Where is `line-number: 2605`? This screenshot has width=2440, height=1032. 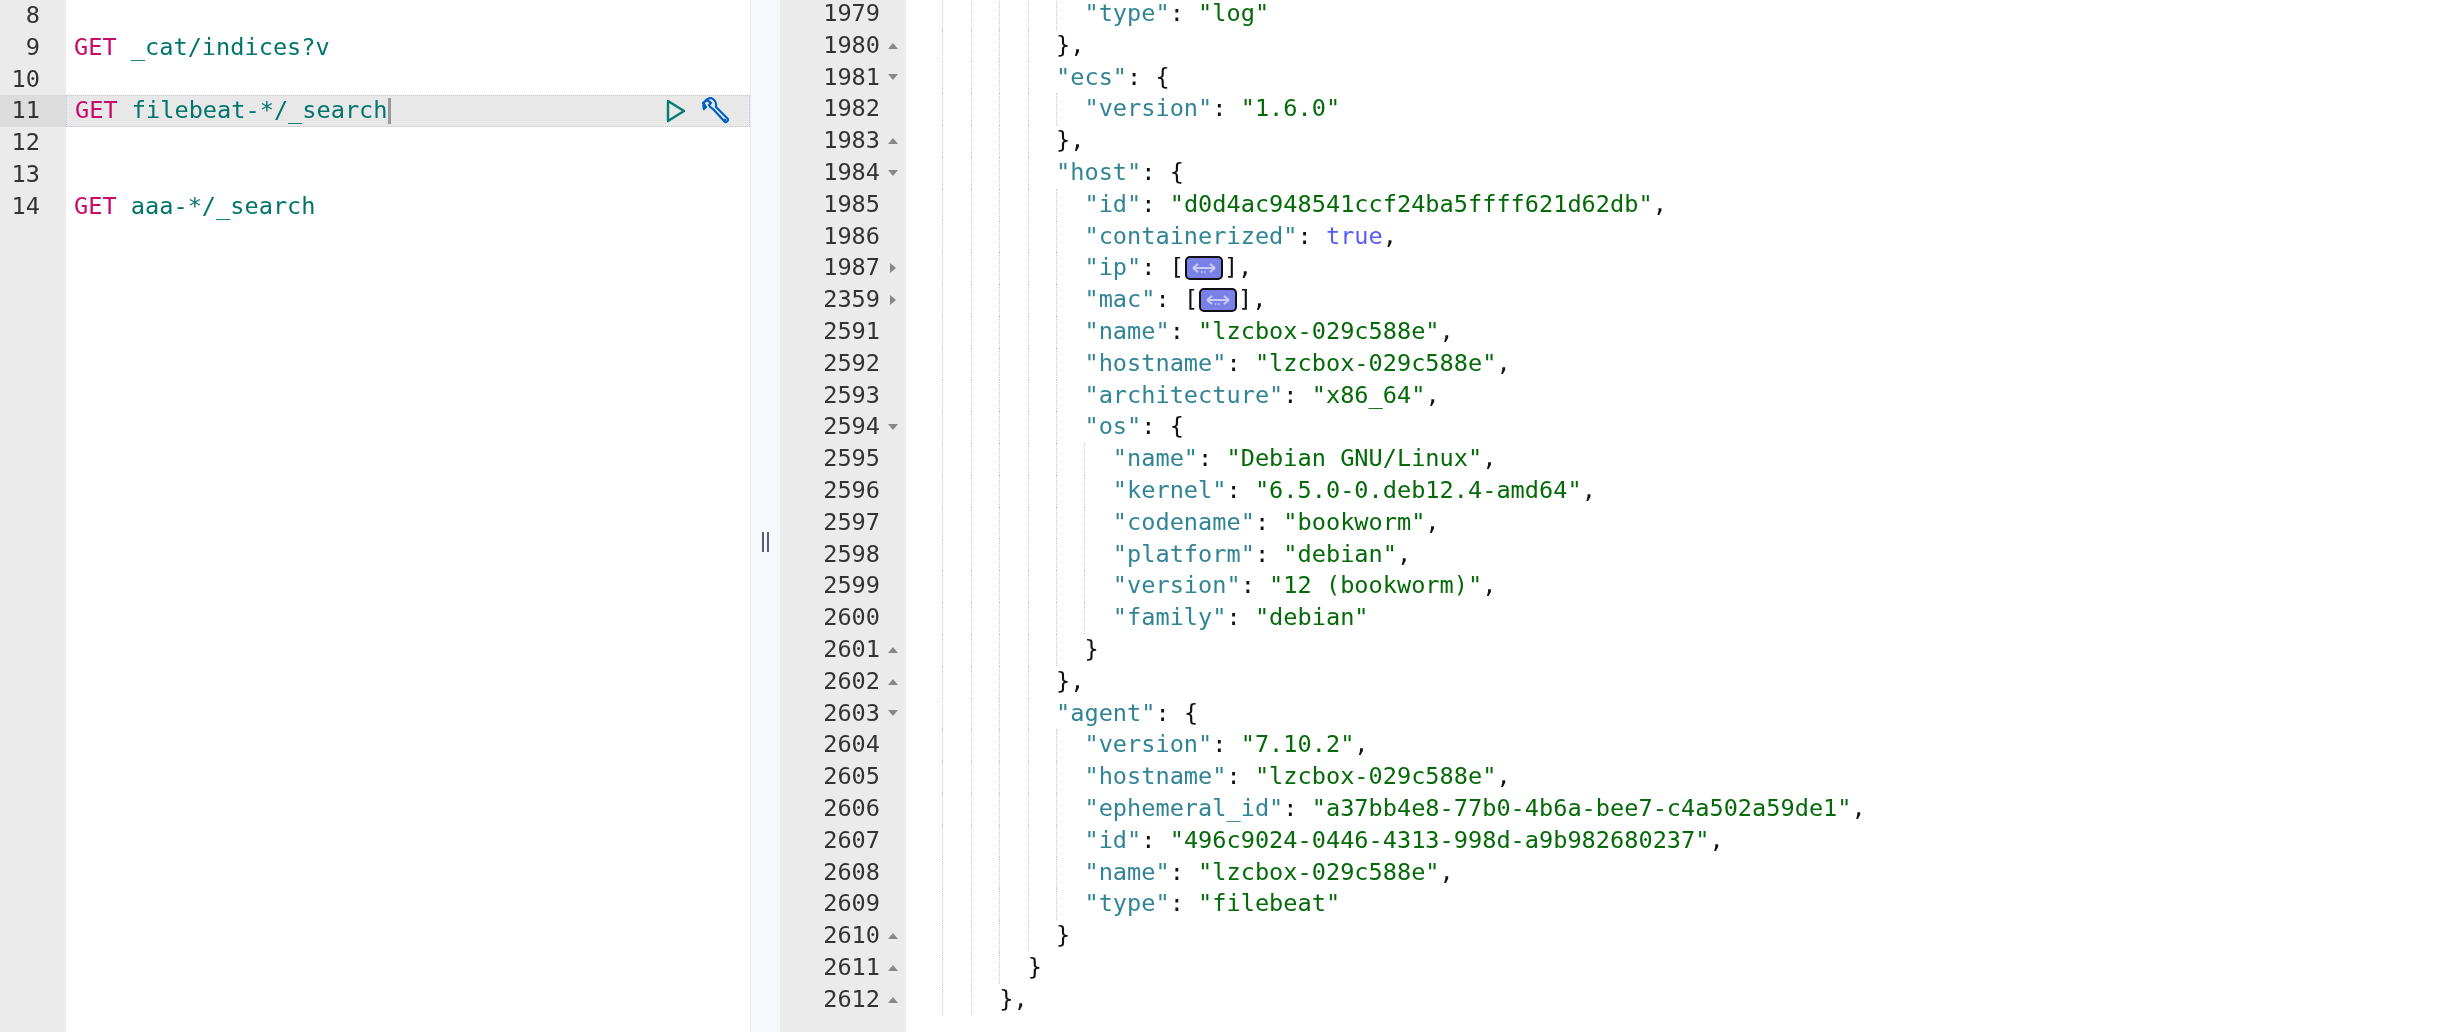
line-number: 2605 is located at coordinates (851, 777).